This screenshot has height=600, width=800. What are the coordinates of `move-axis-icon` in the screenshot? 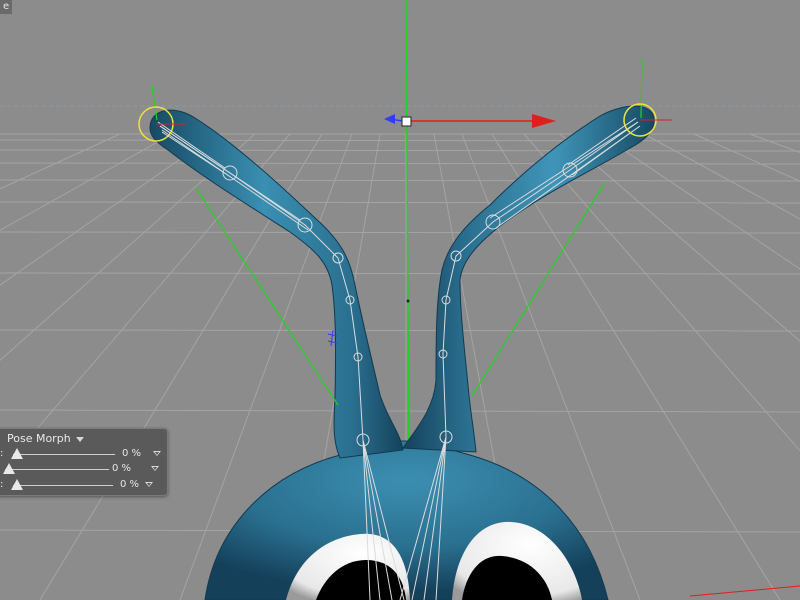 It's located at (470, 121).